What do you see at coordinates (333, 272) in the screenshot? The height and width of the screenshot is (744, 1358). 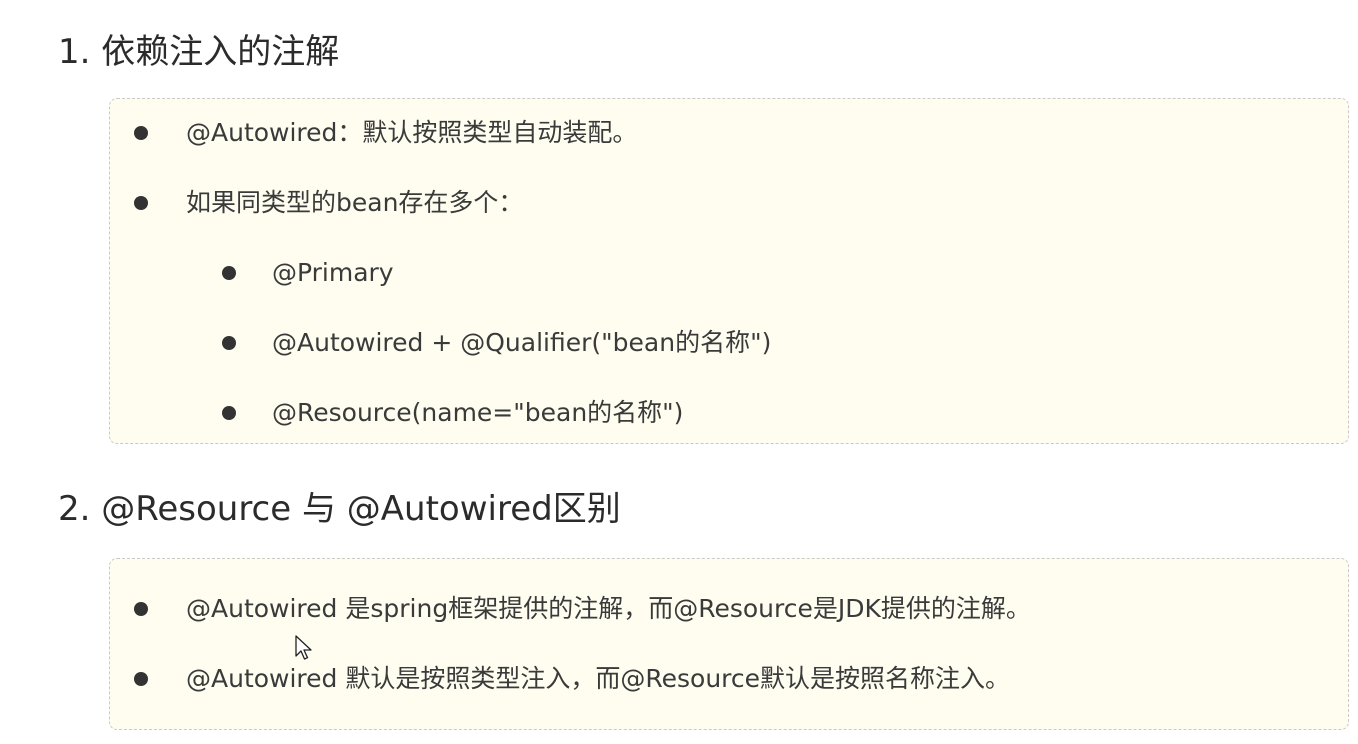 I see `sub-list-item-text: @Primary` at bounding box center [333, 272].